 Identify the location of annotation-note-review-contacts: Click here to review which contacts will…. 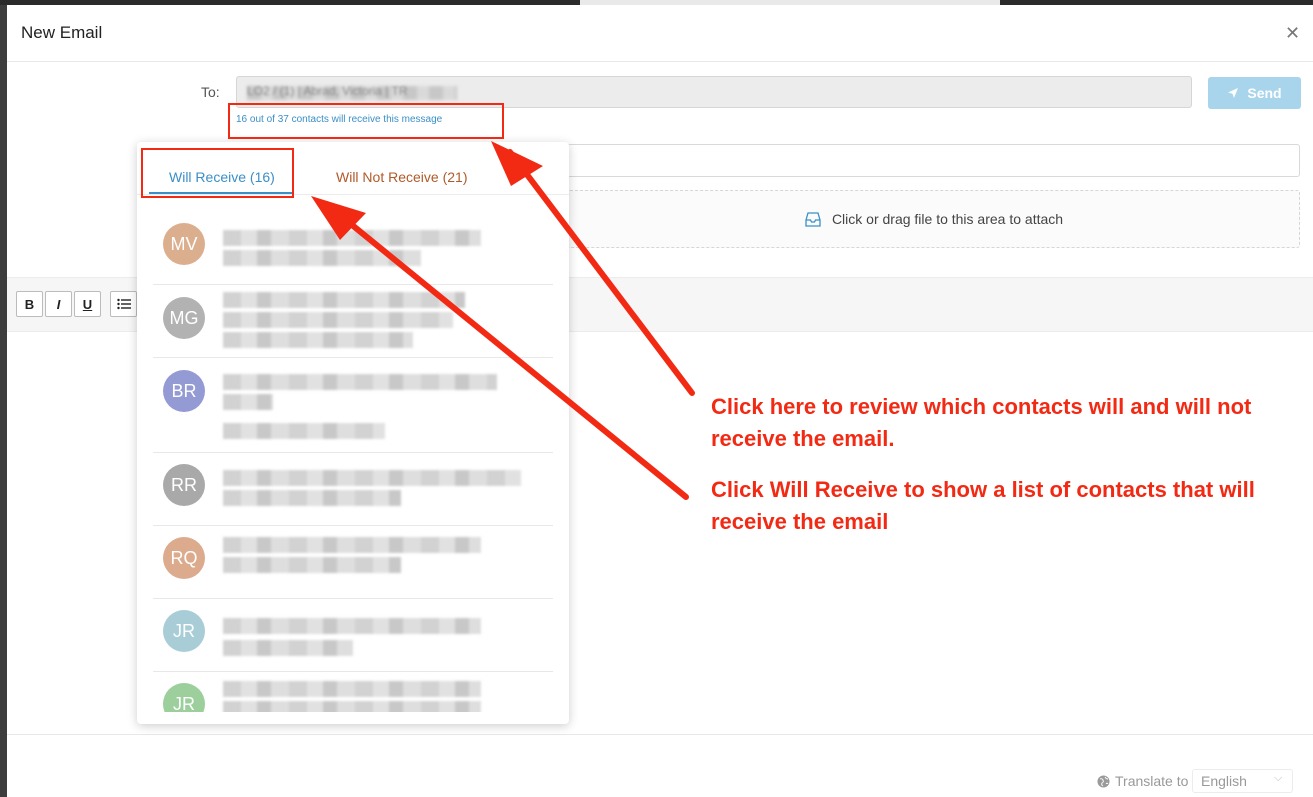
(981, 422).